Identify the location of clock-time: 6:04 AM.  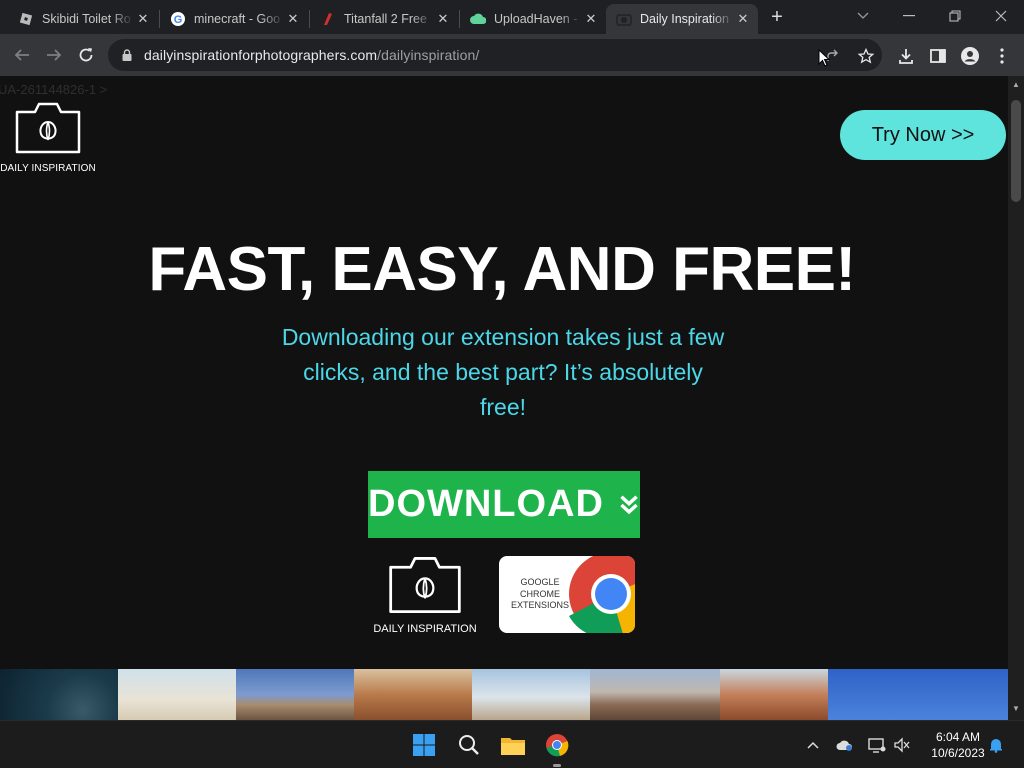
(958, 737).